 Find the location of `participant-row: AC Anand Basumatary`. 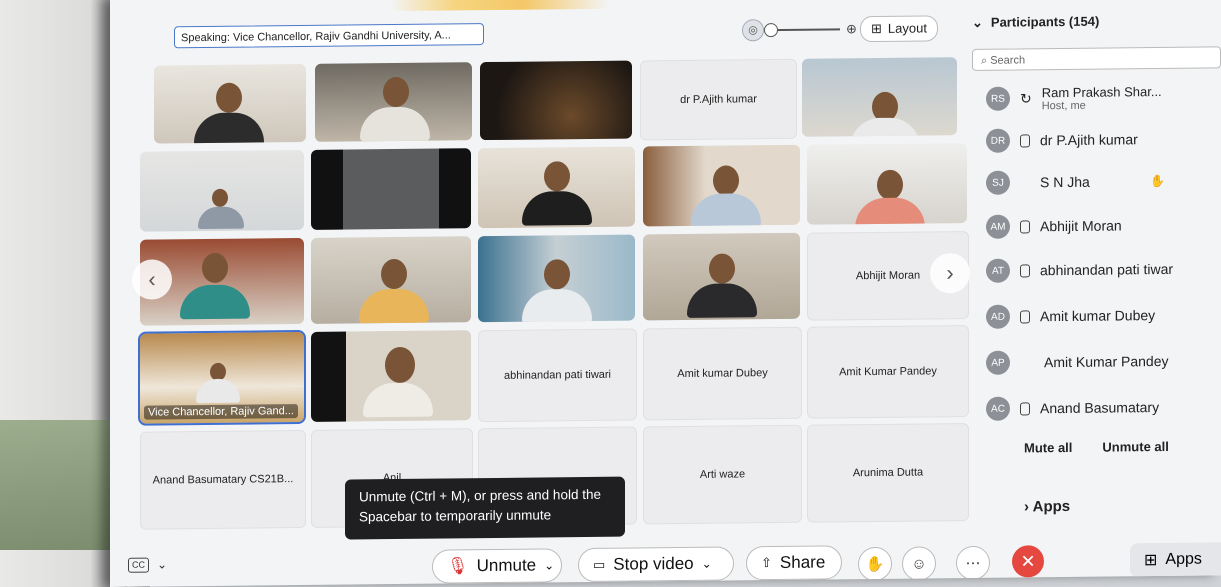

participant-row: AC Anand Basumatary is located at coordinates (1072, 408).